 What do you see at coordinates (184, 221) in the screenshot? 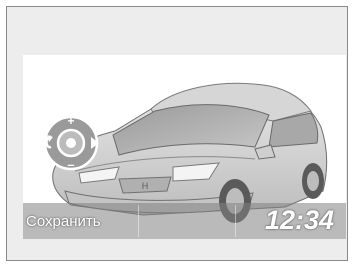
I see `bottom-bar: Сохранить 12:34` at bounding box center [184, 221].